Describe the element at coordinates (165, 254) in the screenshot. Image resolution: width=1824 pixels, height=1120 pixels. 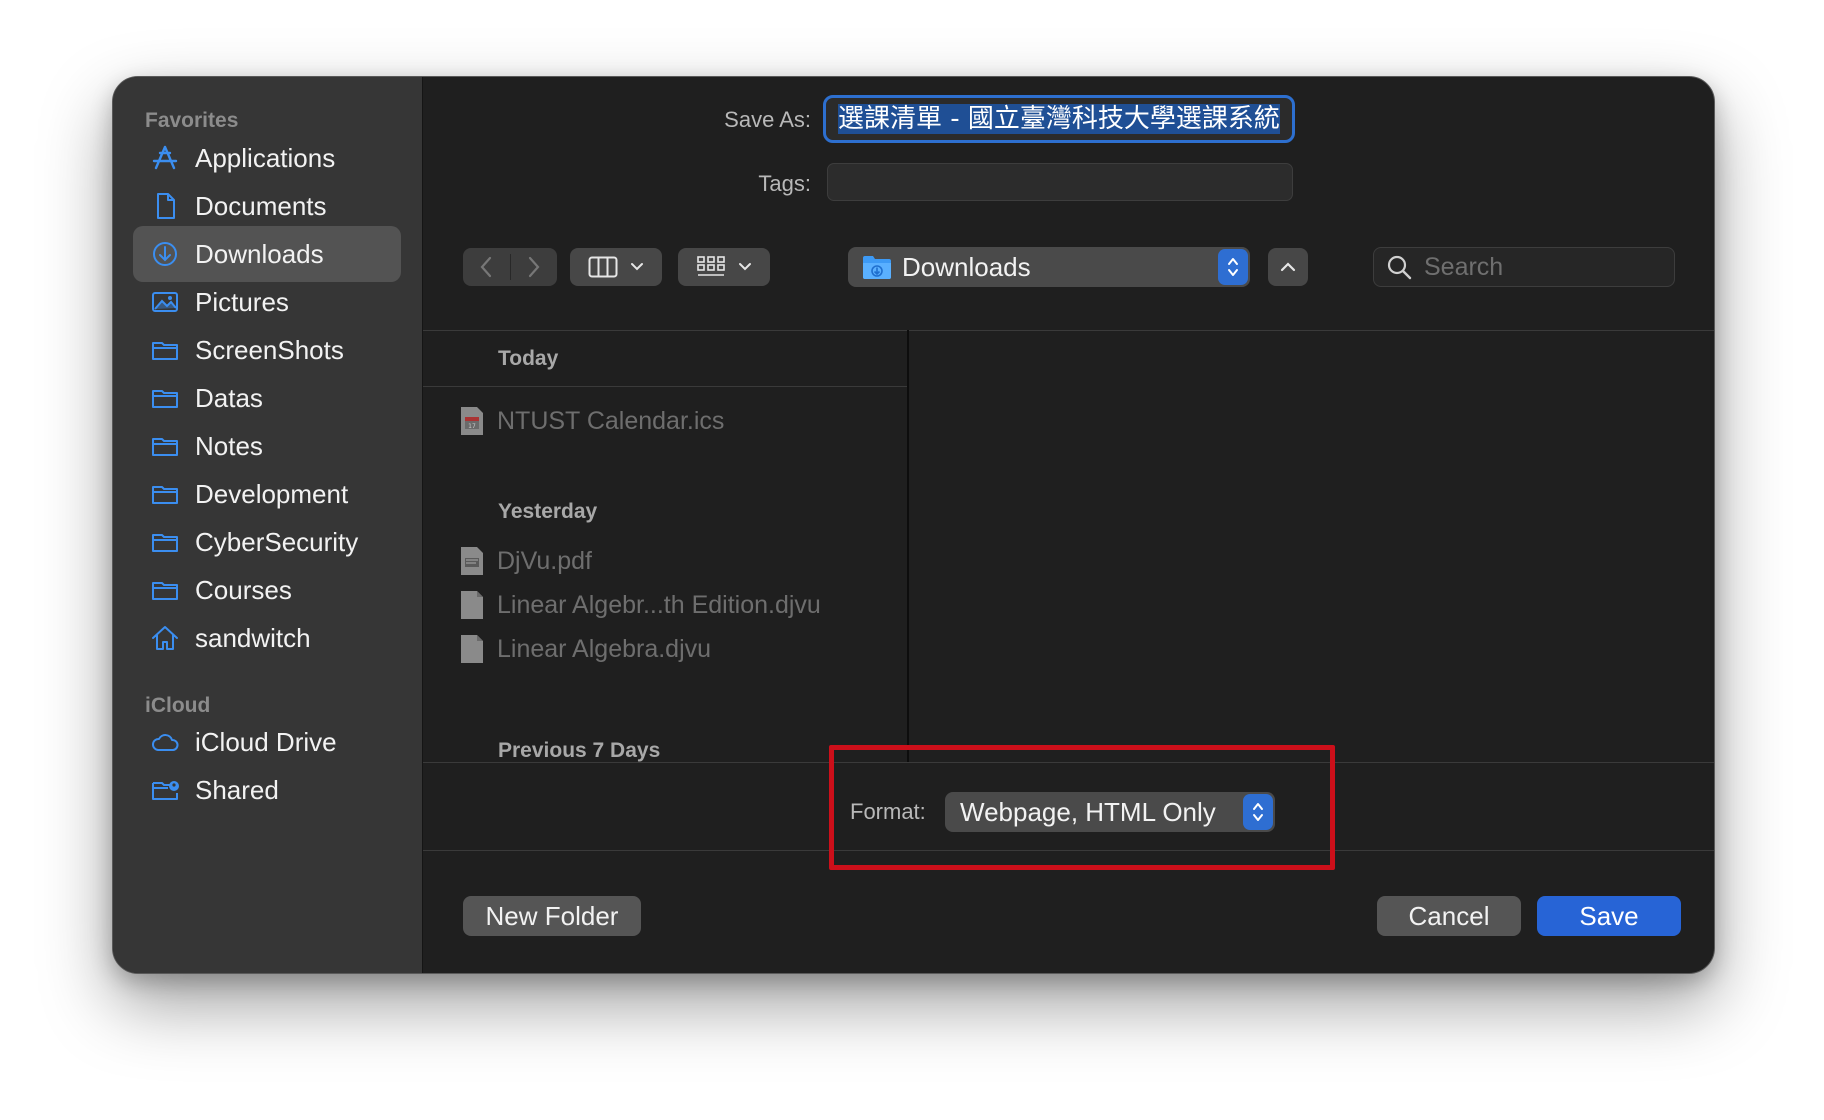
I see `downloads-icon` at that location.